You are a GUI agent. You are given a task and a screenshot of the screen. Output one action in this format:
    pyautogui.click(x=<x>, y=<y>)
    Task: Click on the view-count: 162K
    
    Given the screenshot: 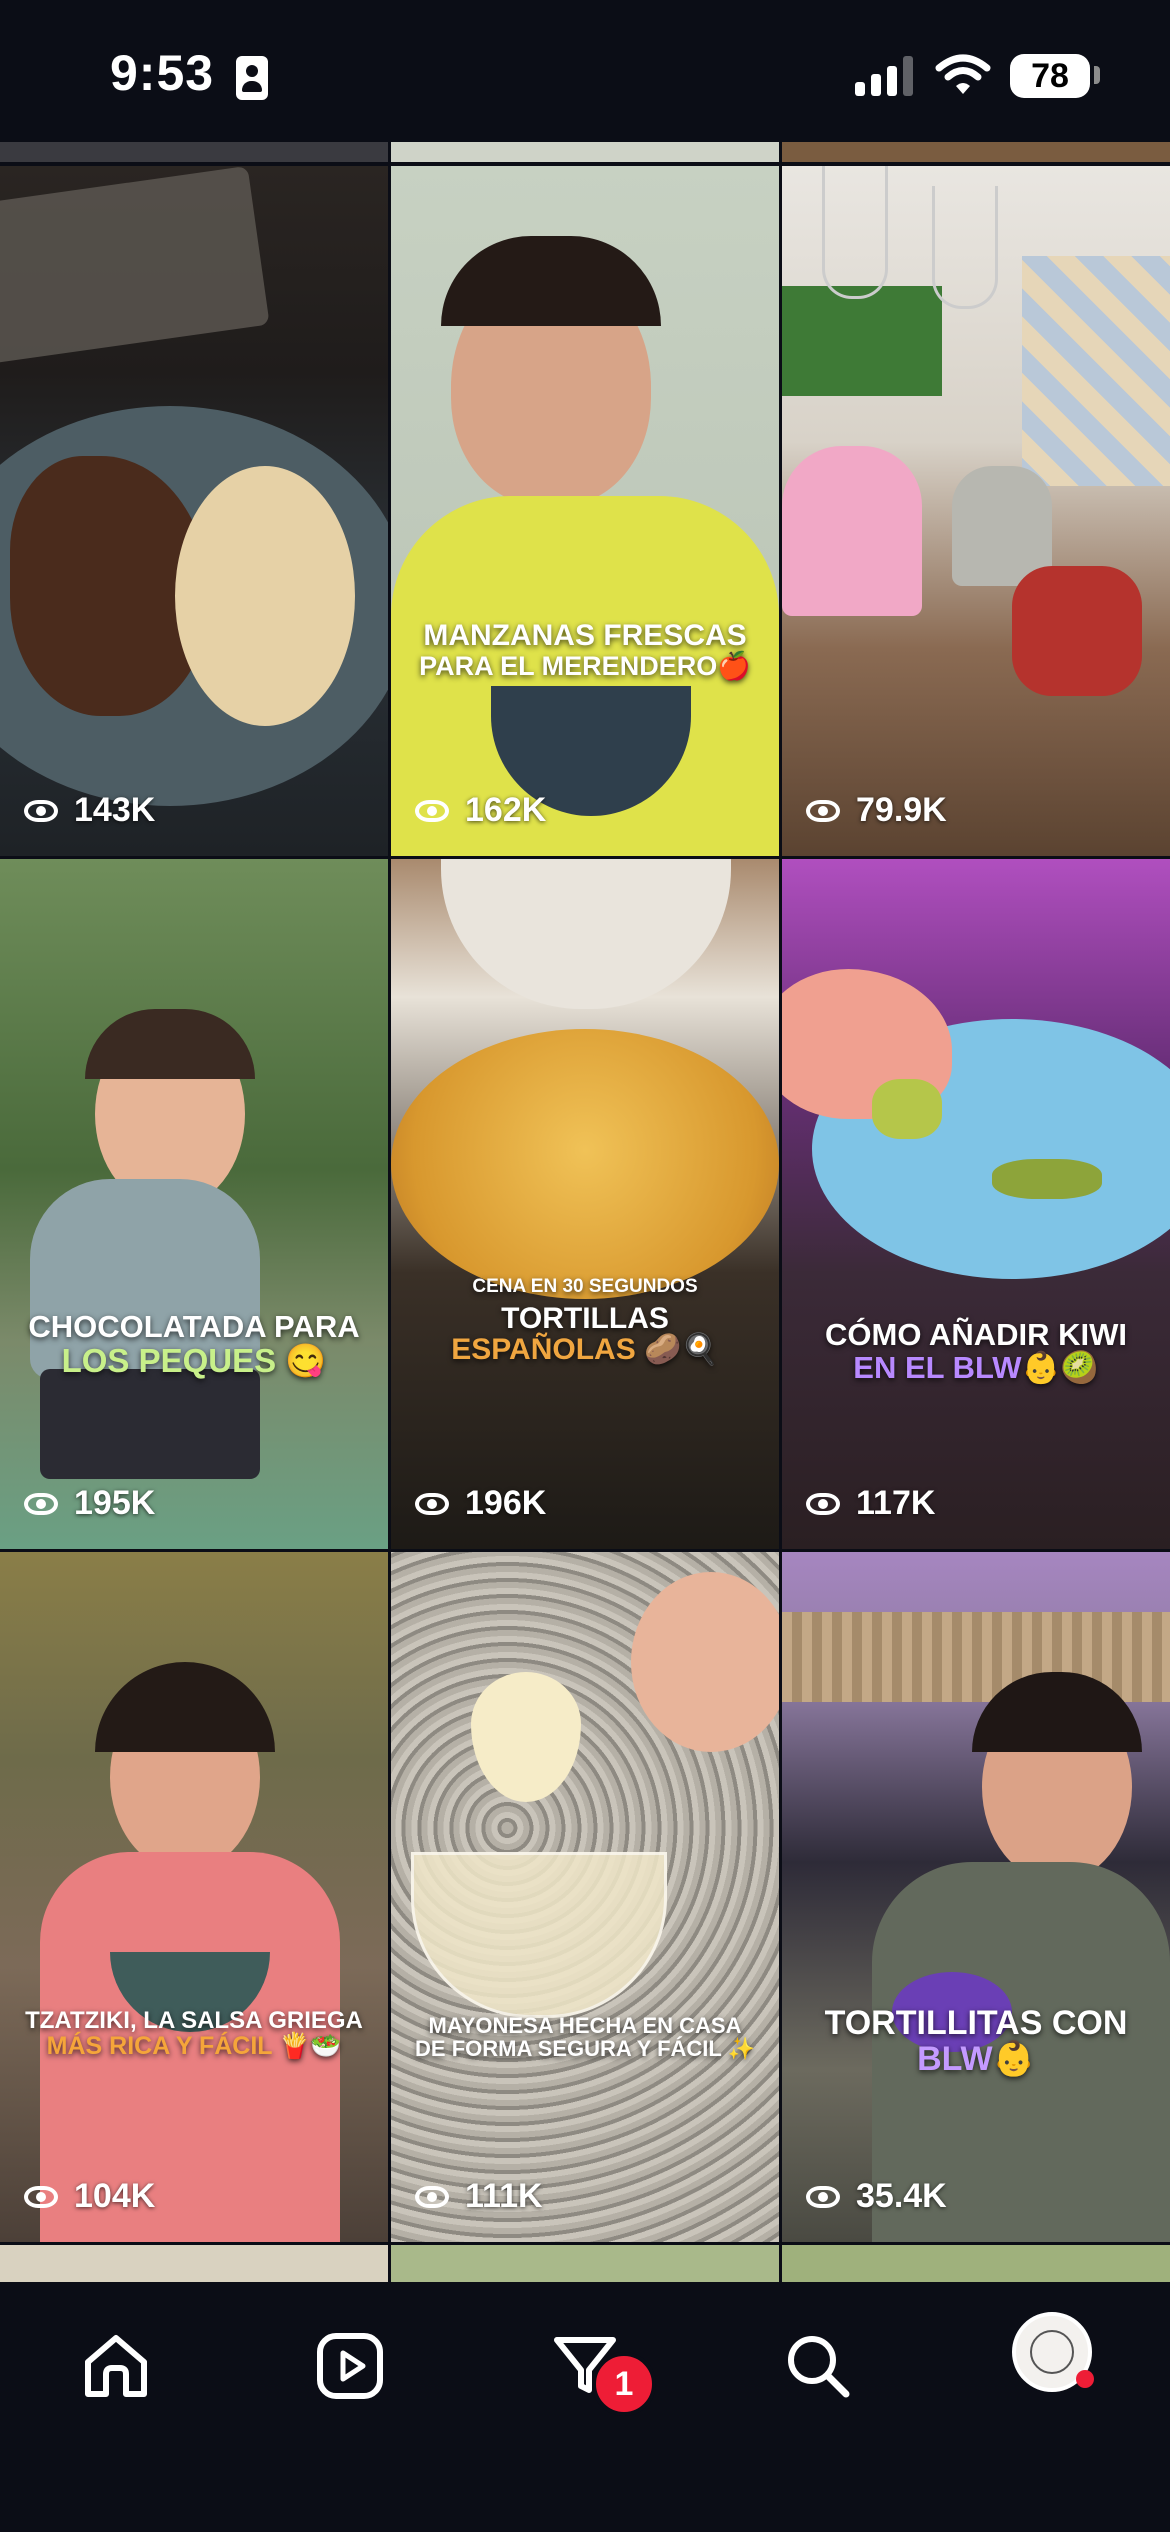 What is the action you would take?
    pyautogui.click(x=480, y=810)
    